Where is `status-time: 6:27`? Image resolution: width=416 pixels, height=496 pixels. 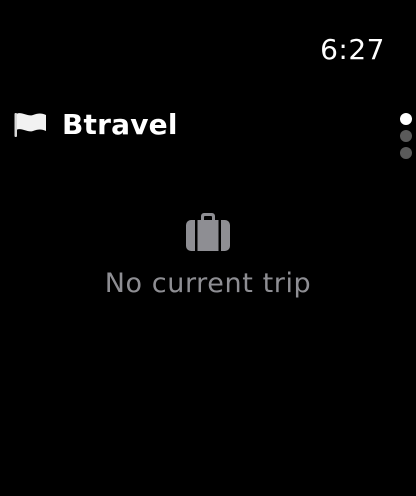
status-time: 6:27 is located at coordinates (352, 49).